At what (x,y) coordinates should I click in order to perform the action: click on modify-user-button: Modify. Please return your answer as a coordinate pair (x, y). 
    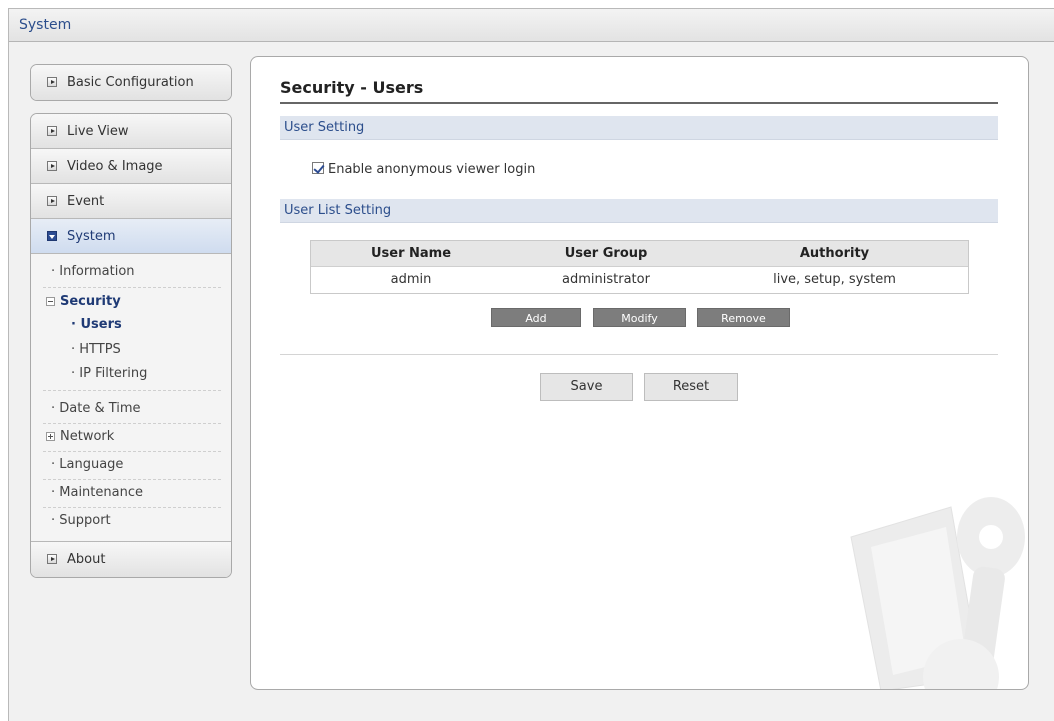
    Looking at the image, I should click on (639, 317).